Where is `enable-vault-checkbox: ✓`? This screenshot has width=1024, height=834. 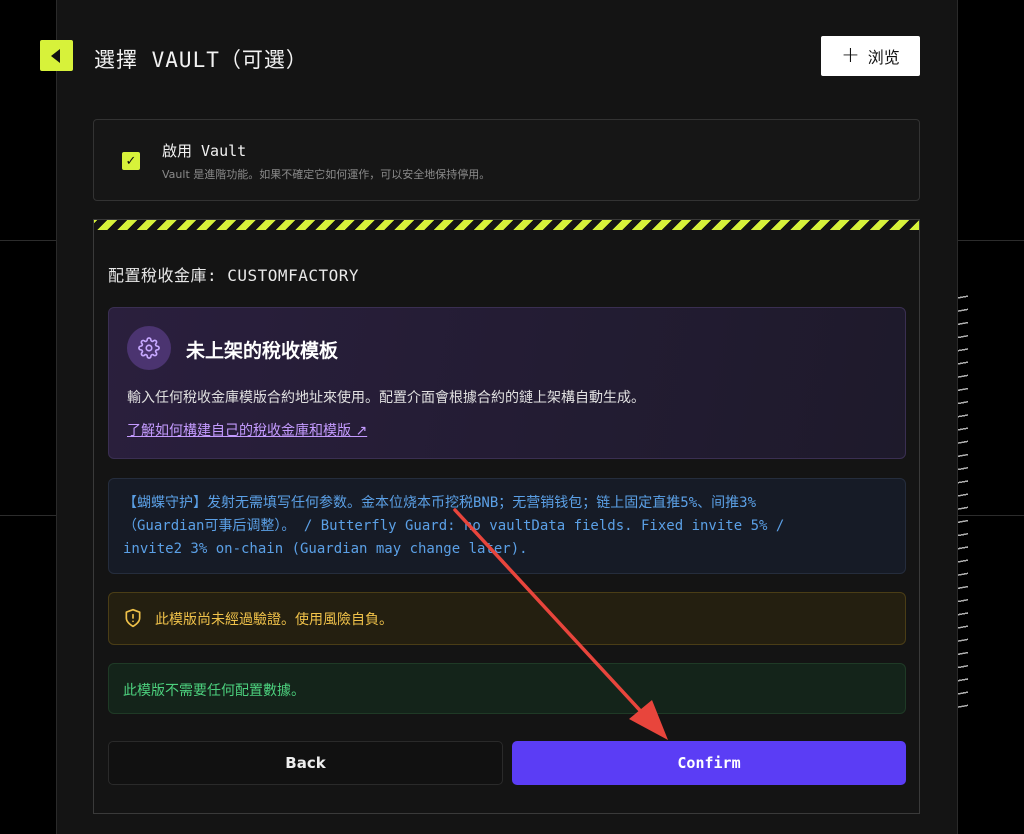
enable-vault-checkbox: ✓ is located at coordinates (131, 161).